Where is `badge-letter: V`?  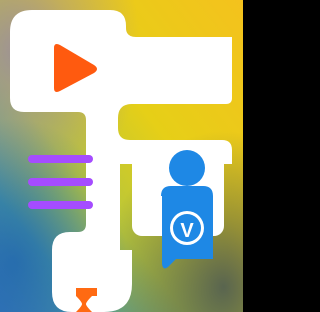
badge-letter: V is located at coordinates (187, 231).